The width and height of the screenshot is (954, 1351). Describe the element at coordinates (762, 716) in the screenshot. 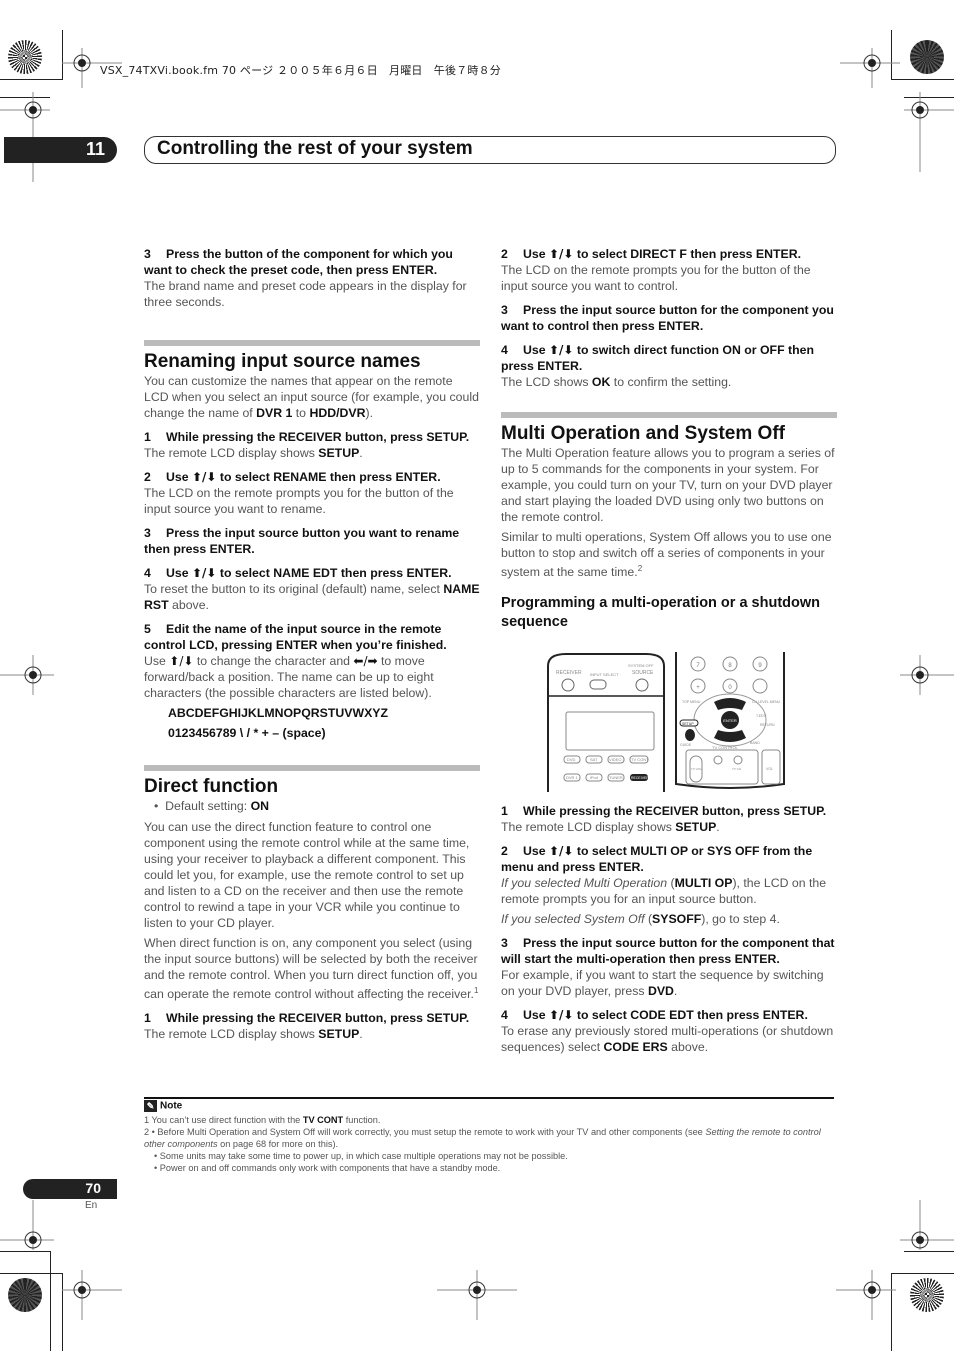

I see `remote-label-t-edit: T.EDIT` at that location.